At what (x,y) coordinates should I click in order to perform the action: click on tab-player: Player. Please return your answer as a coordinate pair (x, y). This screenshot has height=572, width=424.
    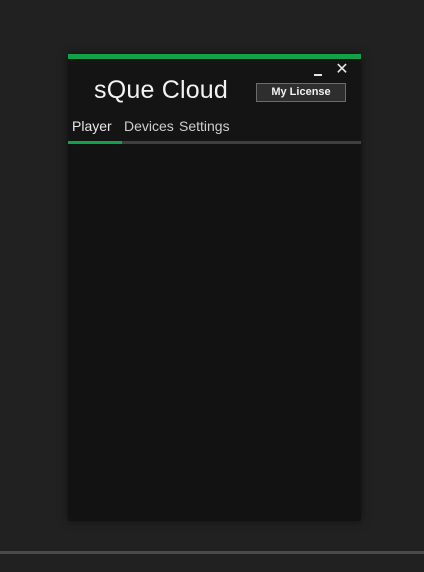
    Looking at the image, I should click on (92, 126).